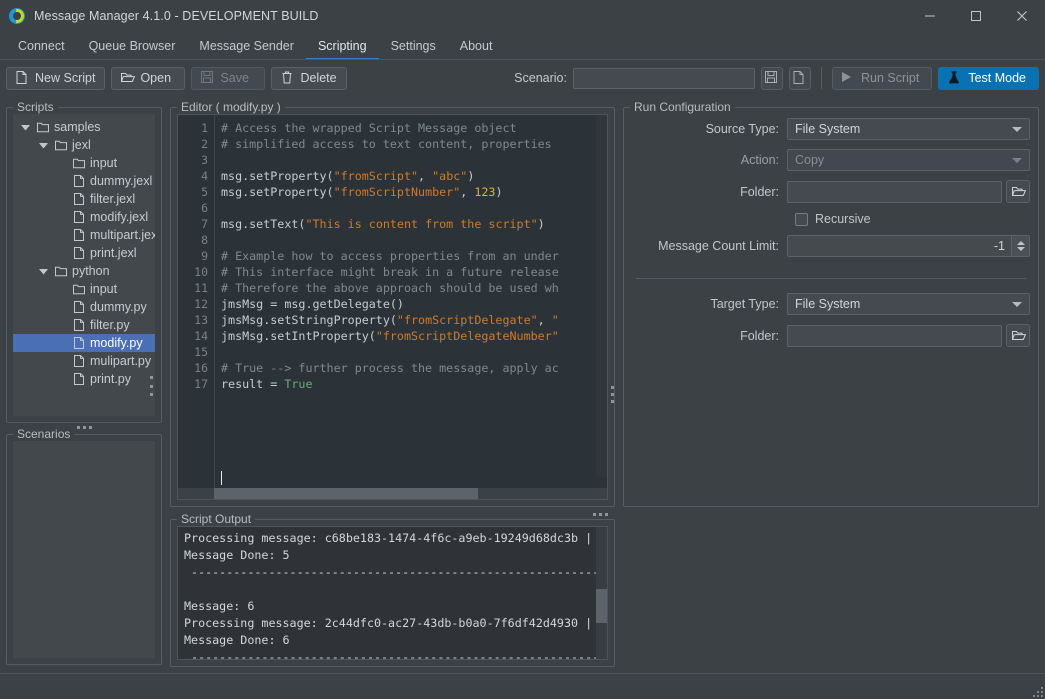  I want to click on recursive-label: Recursive, so click(843, 219).